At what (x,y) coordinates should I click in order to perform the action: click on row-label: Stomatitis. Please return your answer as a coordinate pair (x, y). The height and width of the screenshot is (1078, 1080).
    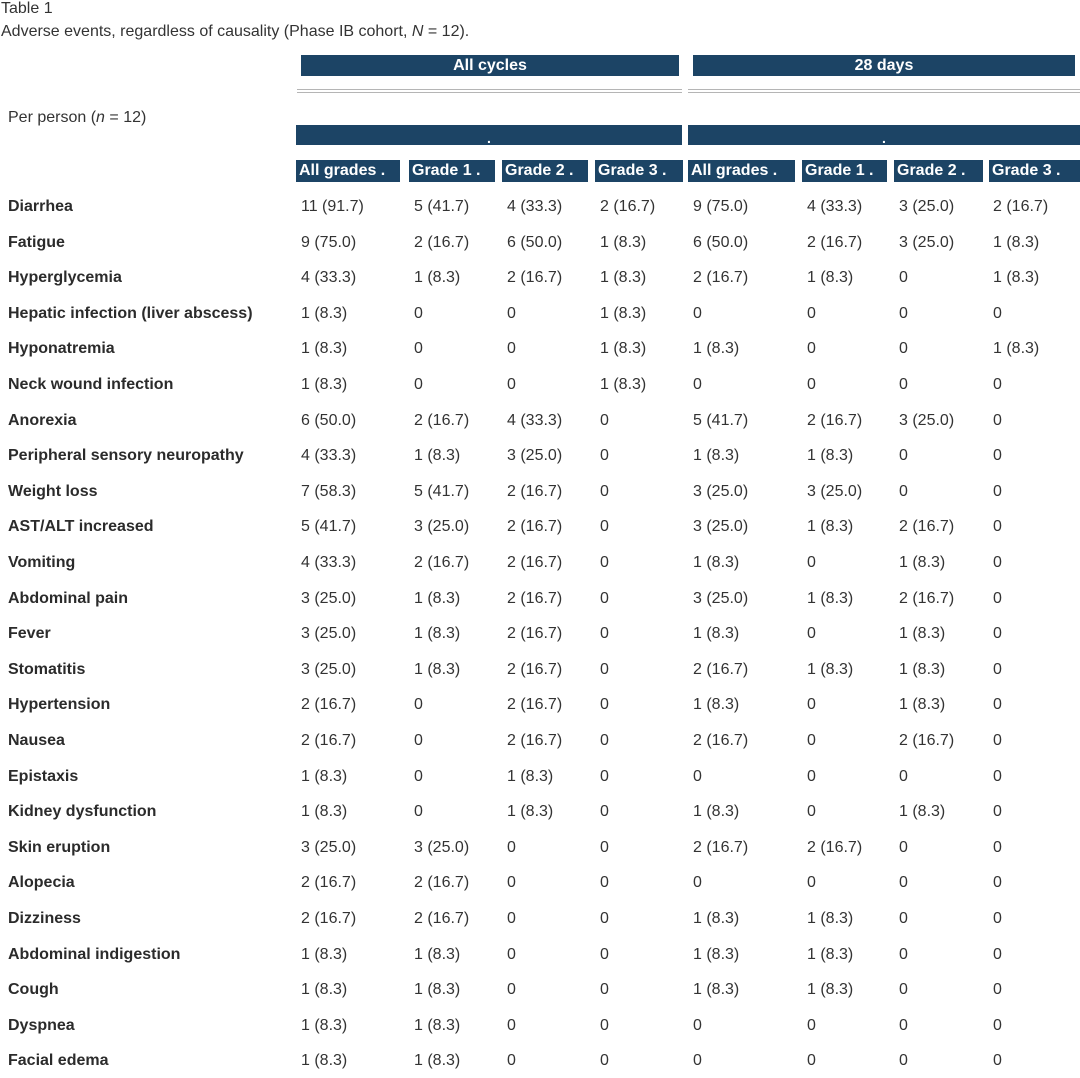
    Looking at the image, I should click on (47, 669).